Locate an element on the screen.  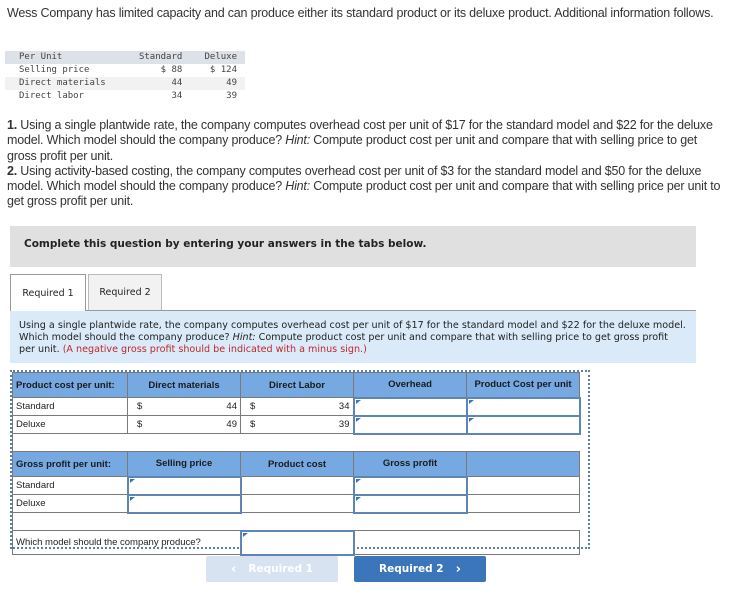
product-cost-per-unit-header: Product Cost per unit is located at coordinates (523, 385).